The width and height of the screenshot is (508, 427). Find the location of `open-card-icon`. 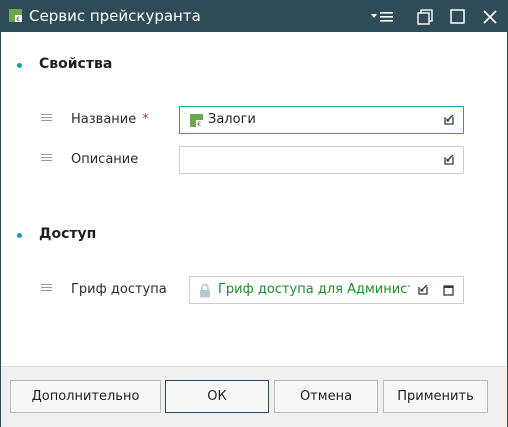

open-card-icon is located at coordinates (448, 292).